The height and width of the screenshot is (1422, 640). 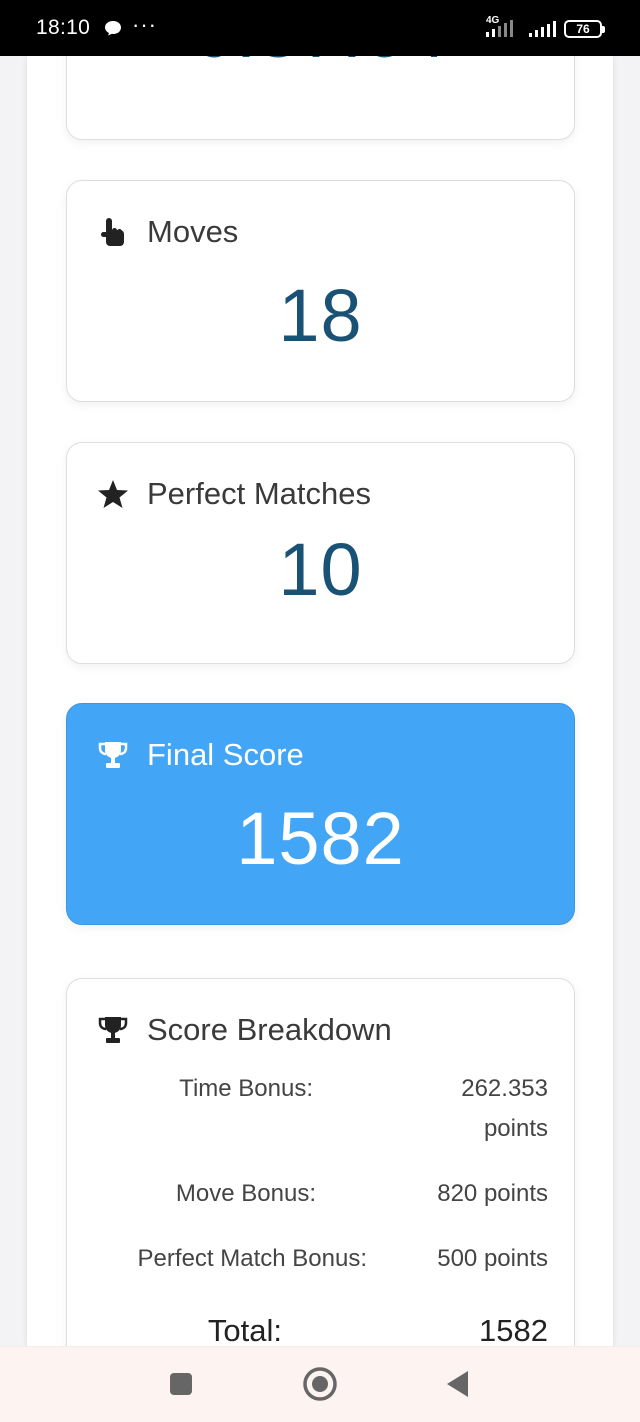 I want to click on moves-card: Moves 18, so click(x=320, y=291).